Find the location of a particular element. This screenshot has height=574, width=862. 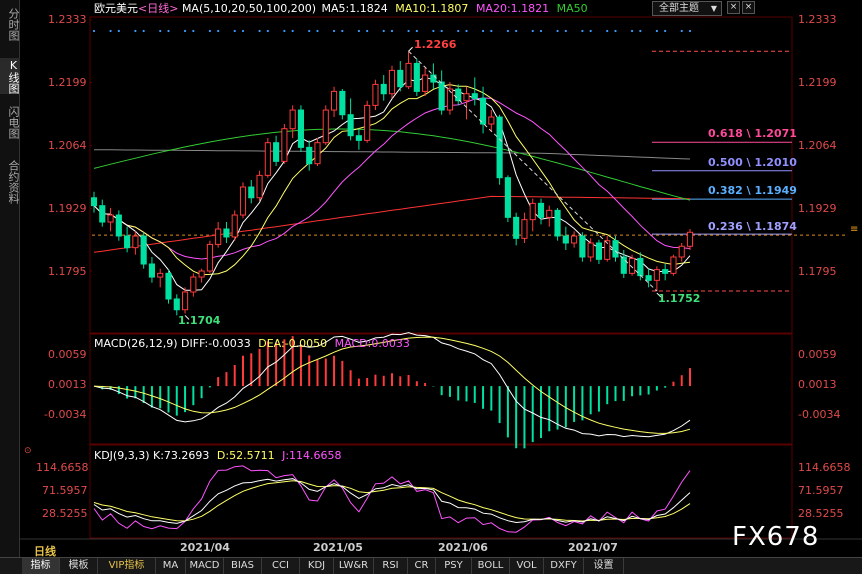

tab-ma: MA is located at coordinates (171, 566).